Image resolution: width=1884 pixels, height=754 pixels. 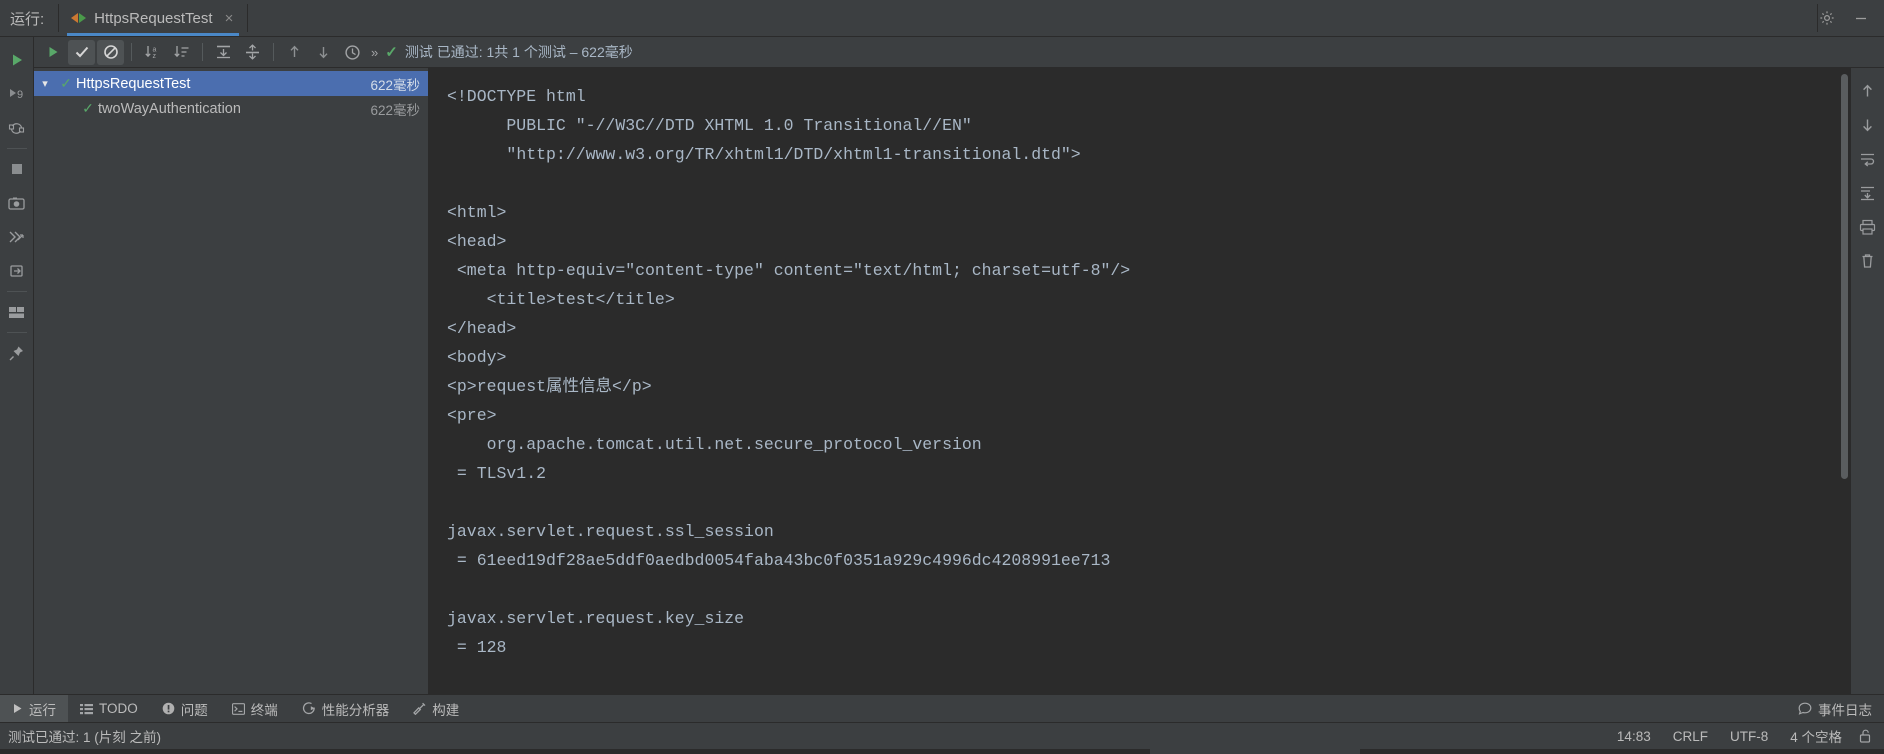 I want to click on terminal-icon, so click(x=238, y=708).